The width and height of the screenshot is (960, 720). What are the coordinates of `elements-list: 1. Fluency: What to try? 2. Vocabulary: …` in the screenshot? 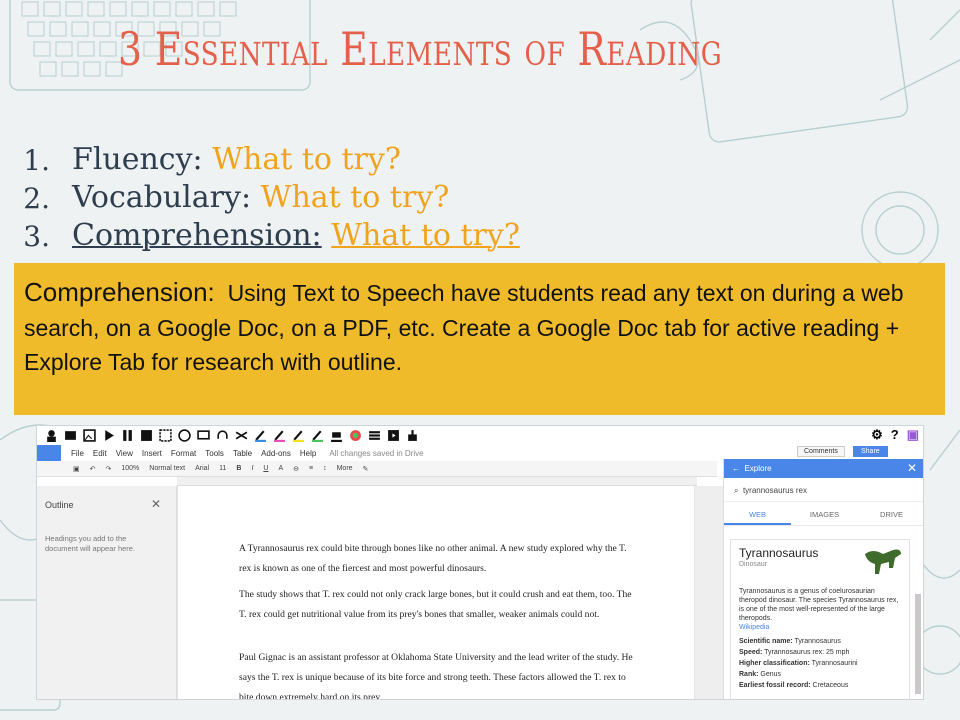 It's located at (350, 199).